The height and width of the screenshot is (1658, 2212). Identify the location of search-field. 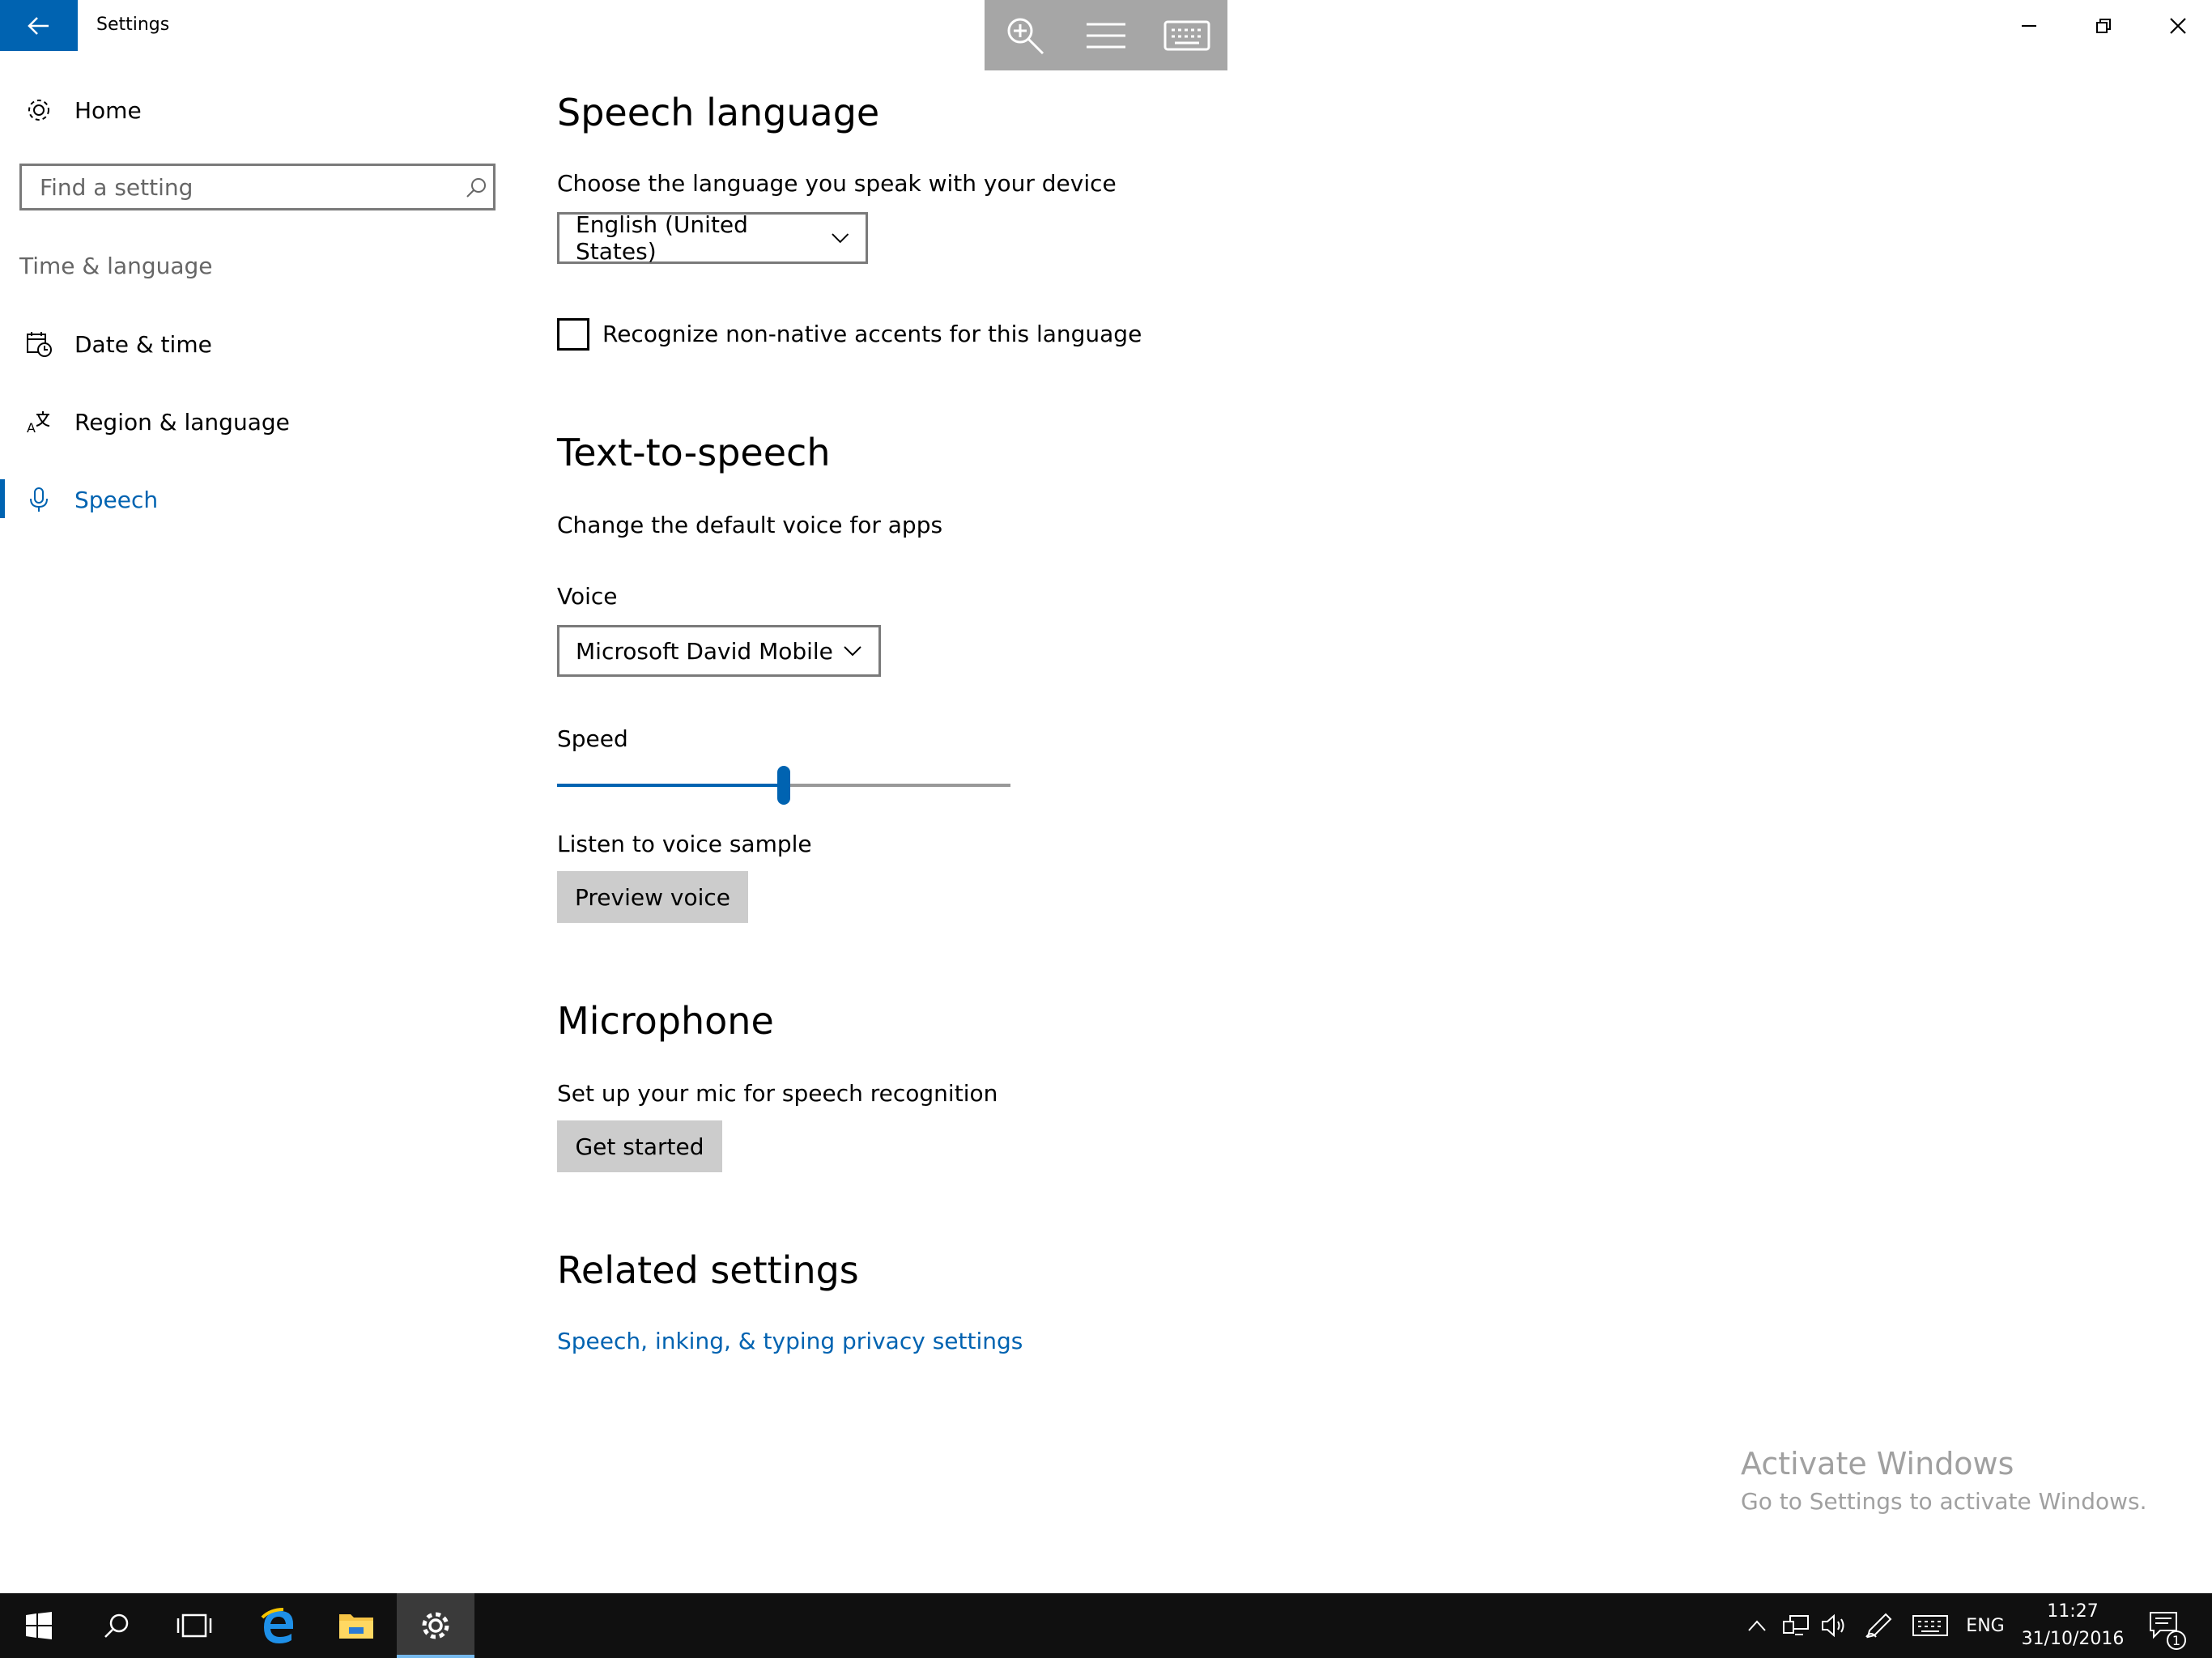
(257, 187).